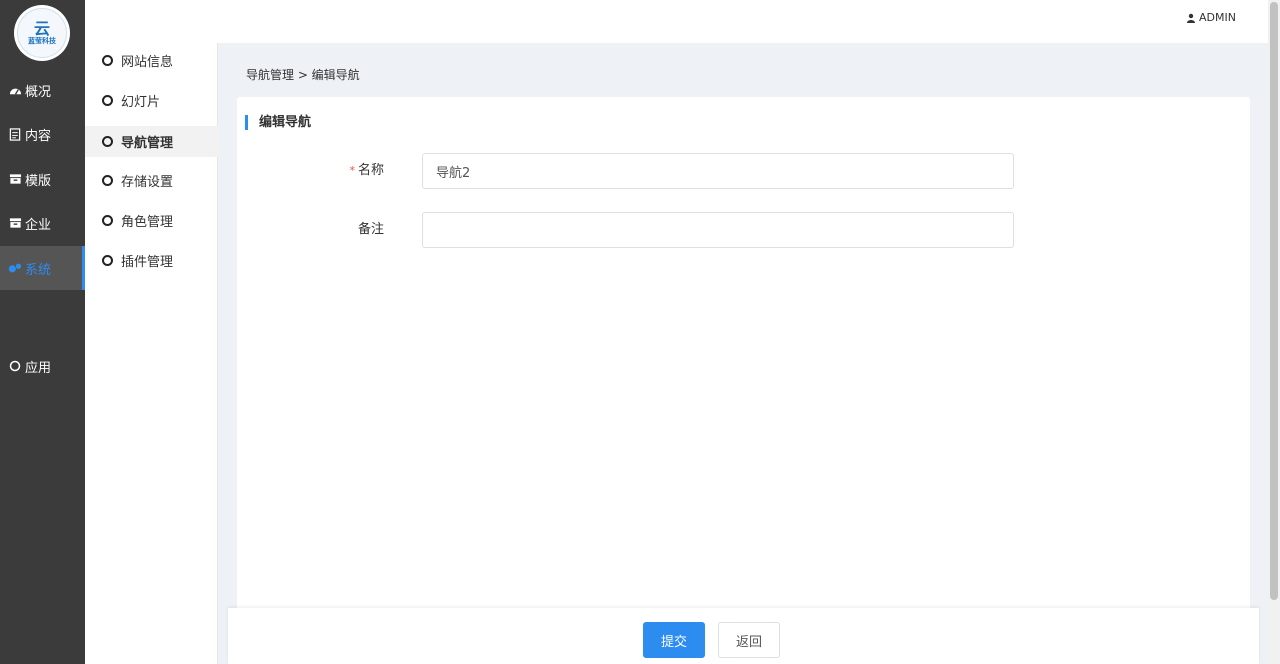 The image size is (1280, 664). Describe the element at coordinates (676, 21) in the screenshot. I see `top-header: ADMIN` at that location.